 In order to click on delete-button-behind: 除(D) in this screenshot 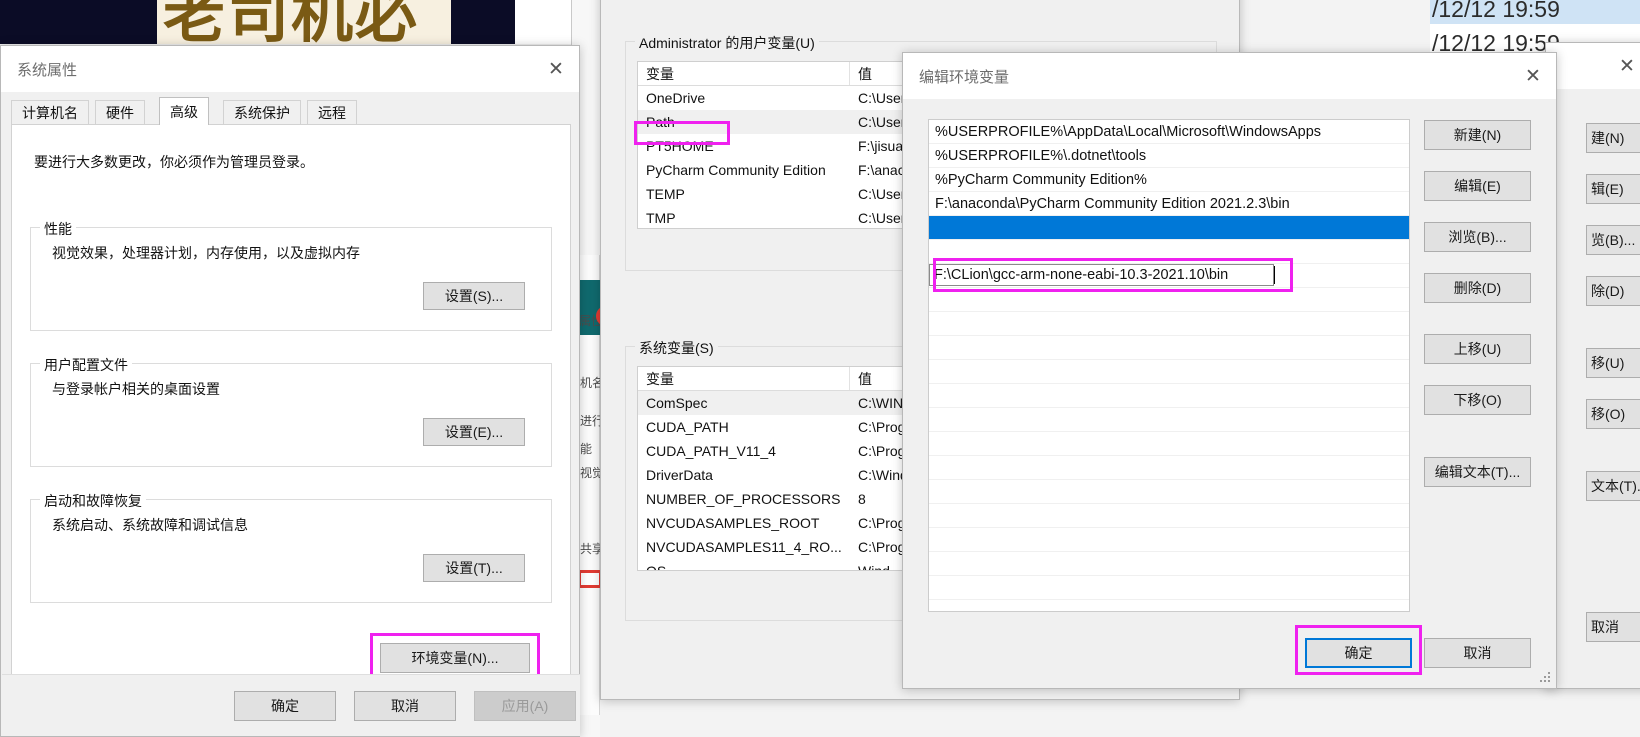, I will do `click(1613, 291)`.